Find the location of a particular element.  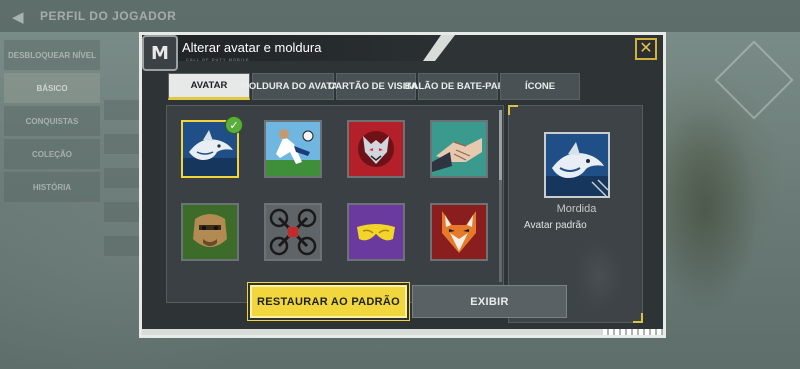

tab-chat-bubble: BALÃO DE BATE-PAPO is located at coordinates (458, 86).